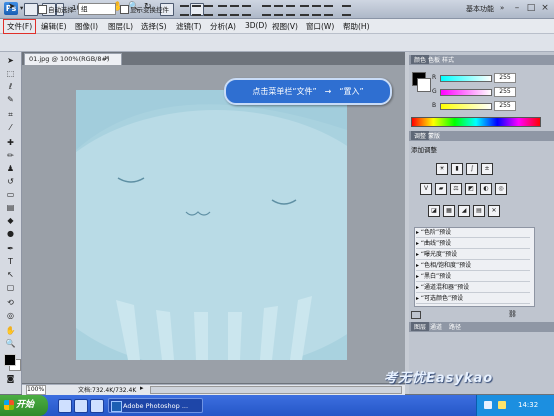 This screenshot has width=554, height=416. I want to click on history-brush-tool-icon: ↺, so click(10, 181).